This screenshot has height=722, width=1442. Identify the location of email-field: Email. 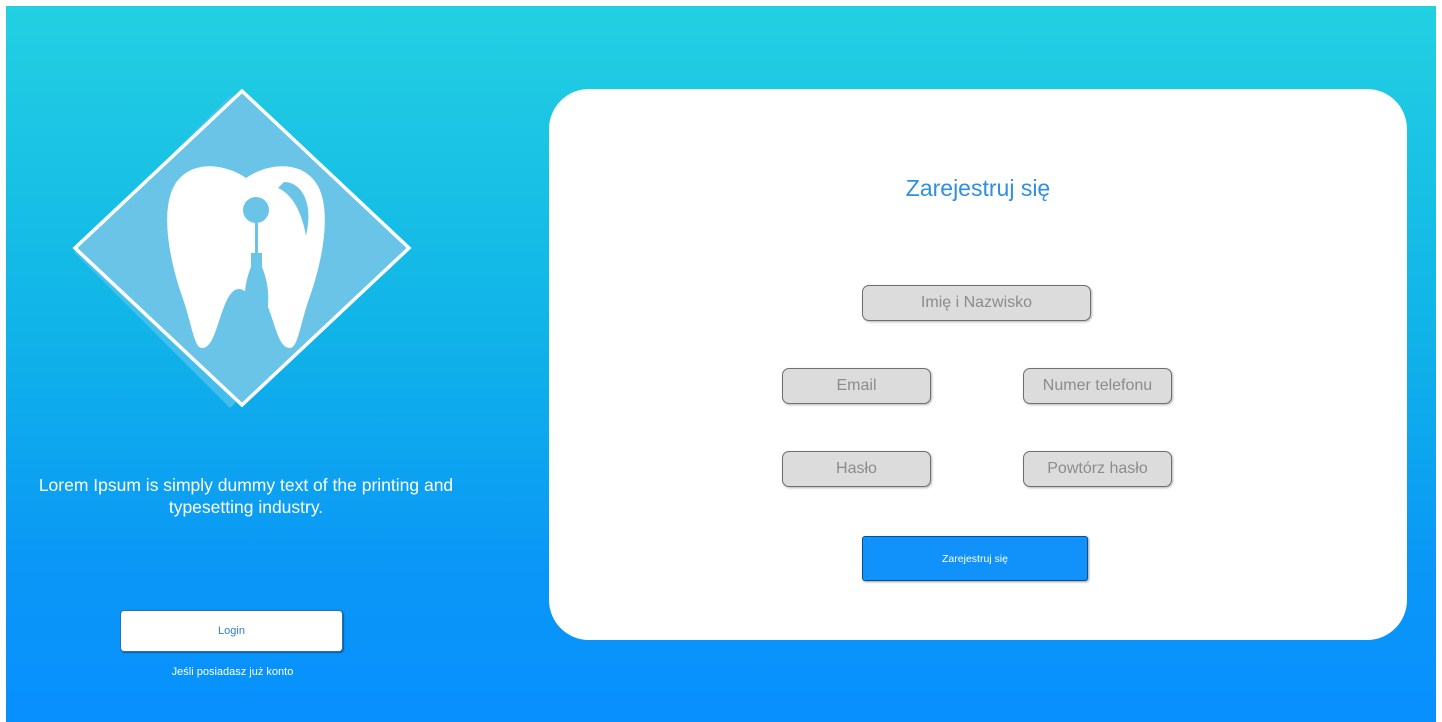
(856, 386).